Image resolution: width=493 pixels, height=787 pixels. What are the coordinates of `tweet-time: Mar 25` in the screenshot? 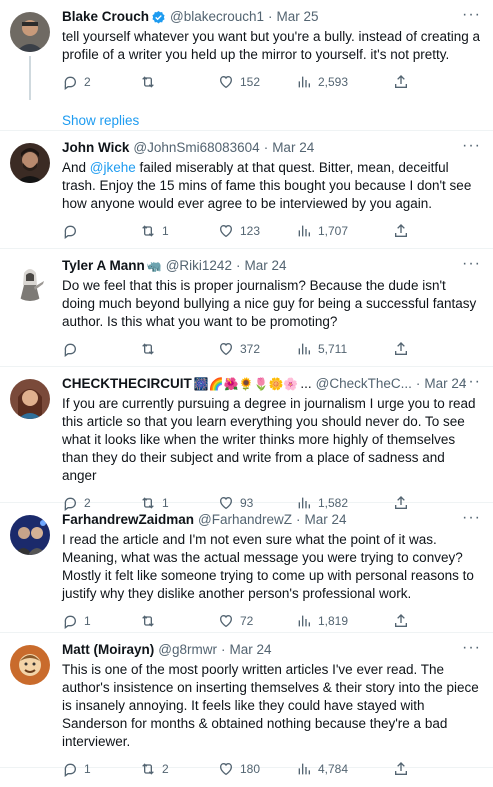 It's located at (298, 17).